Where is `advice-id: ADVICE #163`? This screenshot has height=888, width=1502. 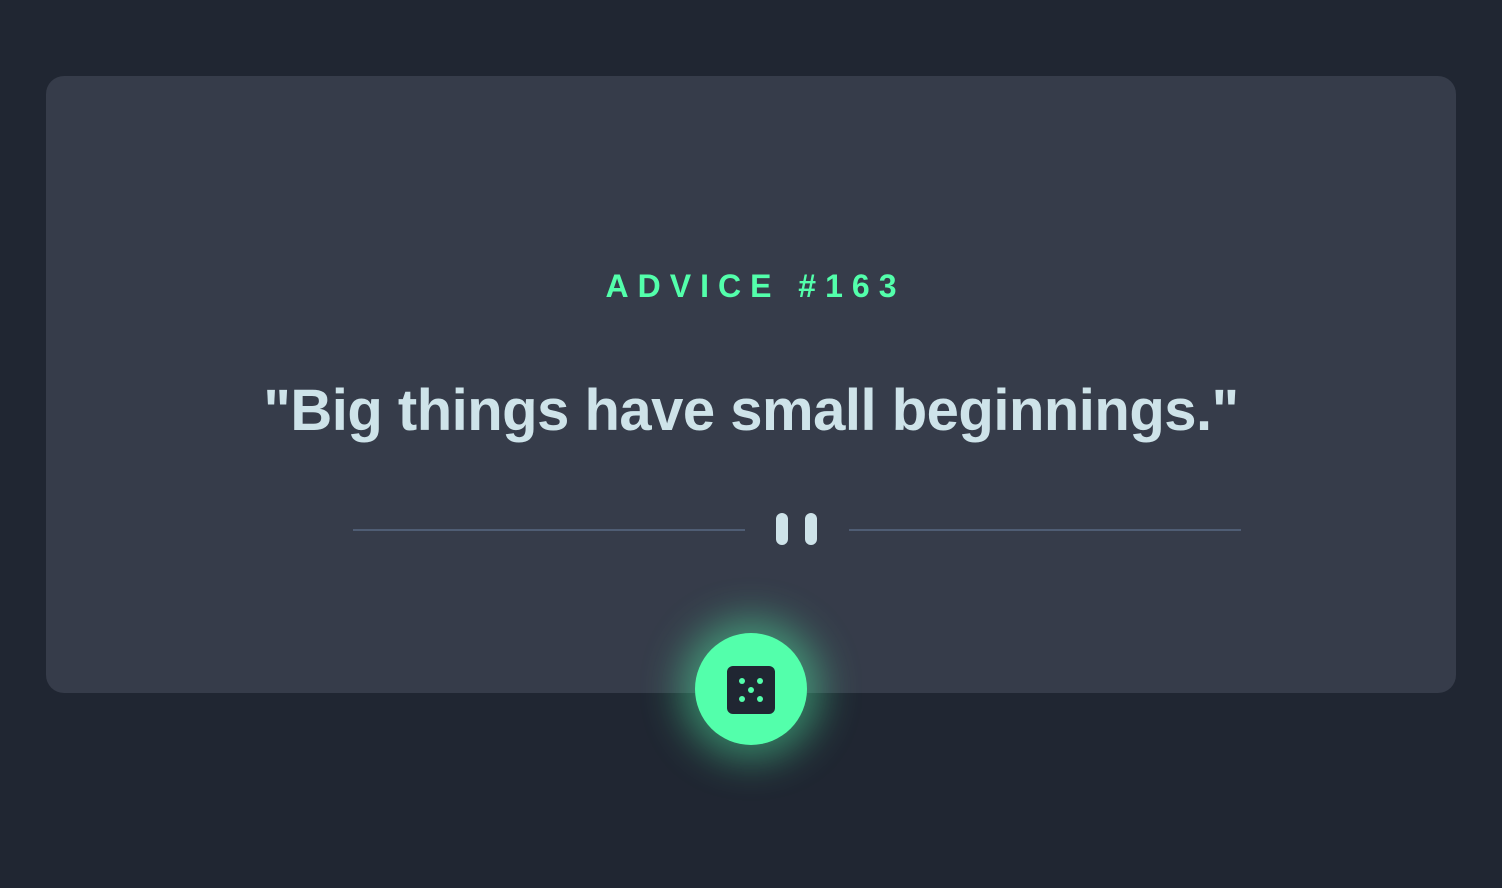 advice-id: ADVICE #163 is located at coordinates (755, 286).